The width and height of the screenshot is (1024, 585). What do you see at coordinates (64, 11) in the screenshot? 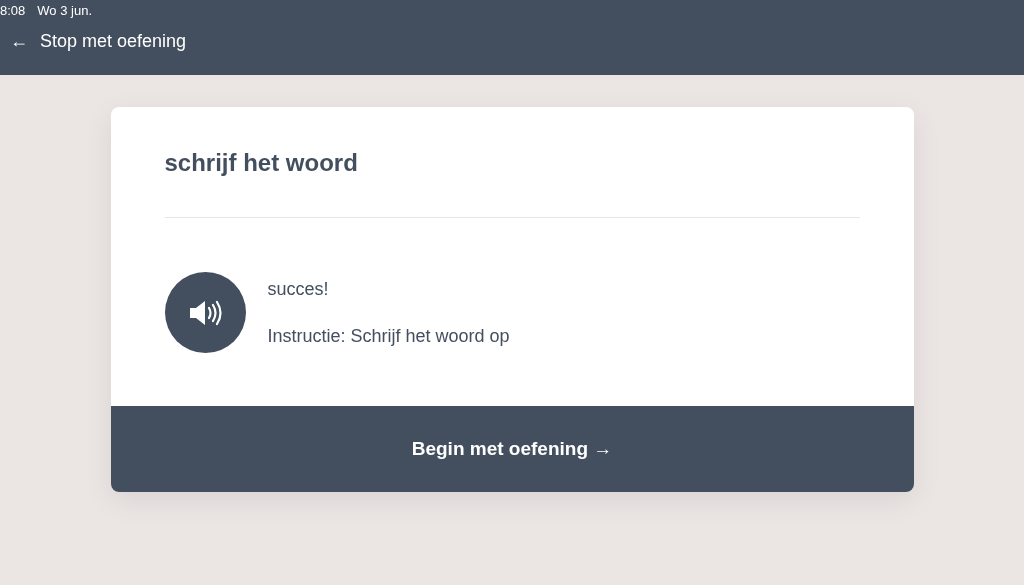
I see `status-date: Wo 3 jun.` at bounding box center [64, 11].